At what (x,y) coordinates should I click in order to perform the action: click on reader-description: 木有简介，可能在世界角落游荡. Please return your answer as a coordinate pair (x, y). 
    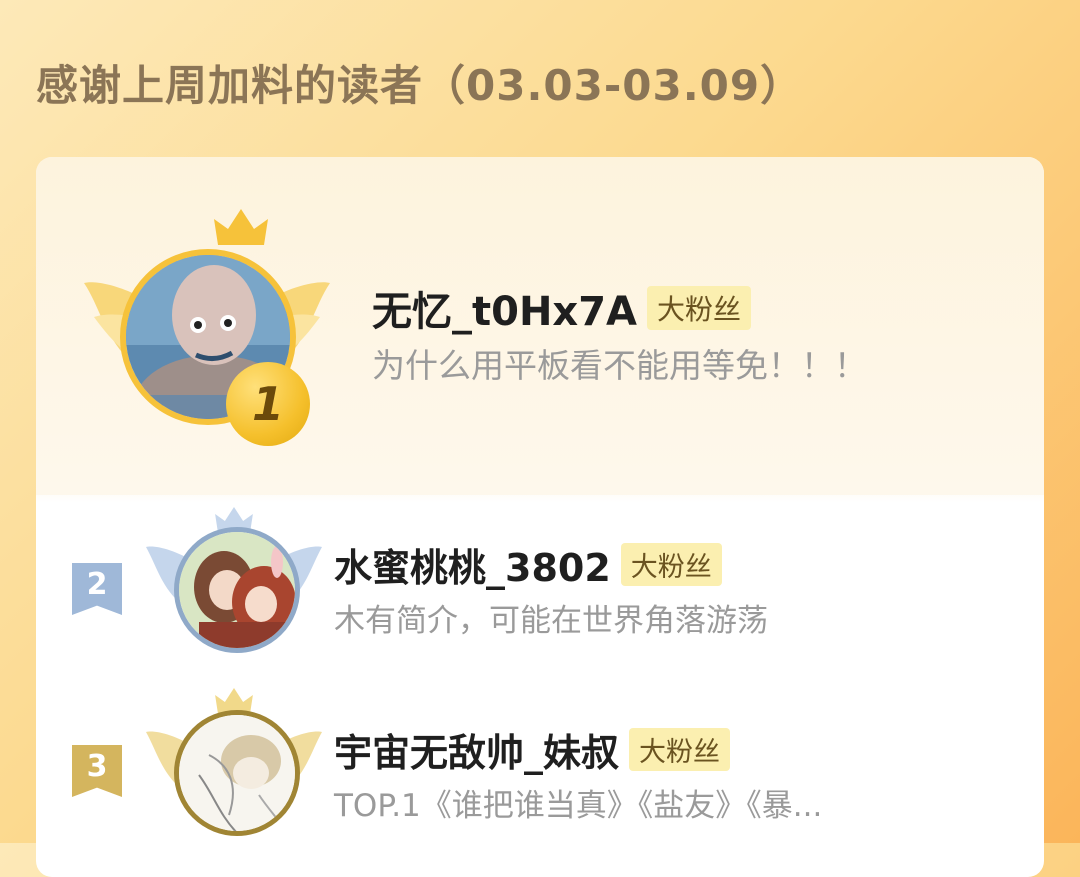
    Looking at the image, I should click on (551, 621).